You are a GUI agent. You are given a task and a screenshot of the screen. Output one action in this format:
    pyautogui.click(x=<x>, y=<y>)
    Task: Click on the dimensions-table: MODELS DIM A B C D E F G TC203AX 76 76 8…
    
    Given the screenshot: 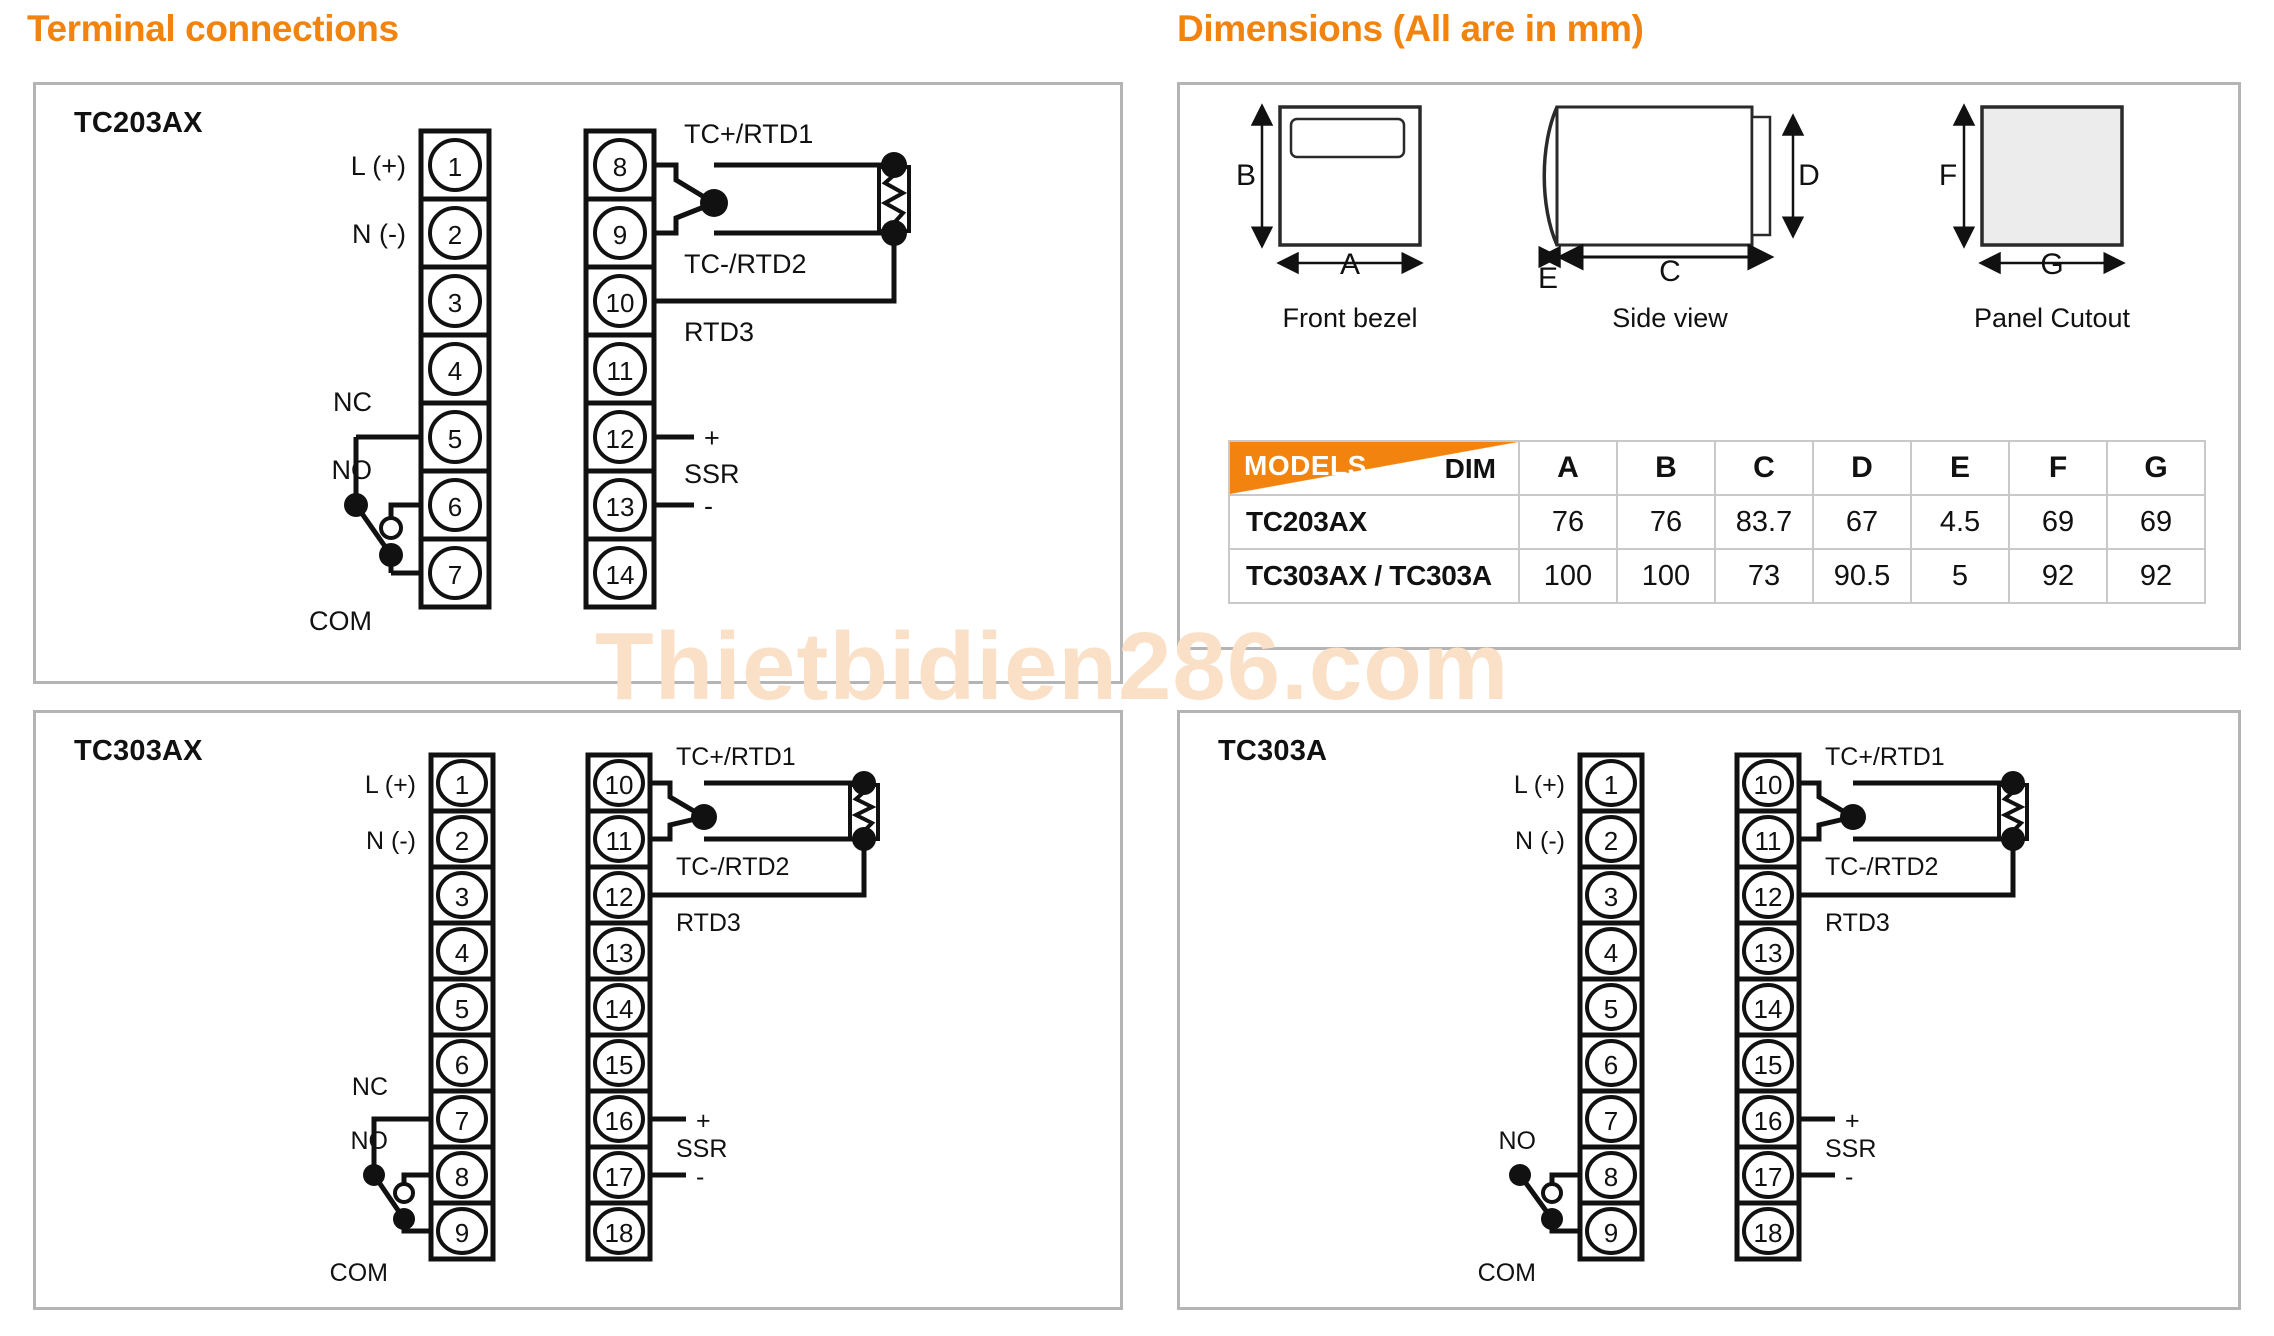 What is the action you would take?
    pyautogui.click(x=1717, y=522)
    